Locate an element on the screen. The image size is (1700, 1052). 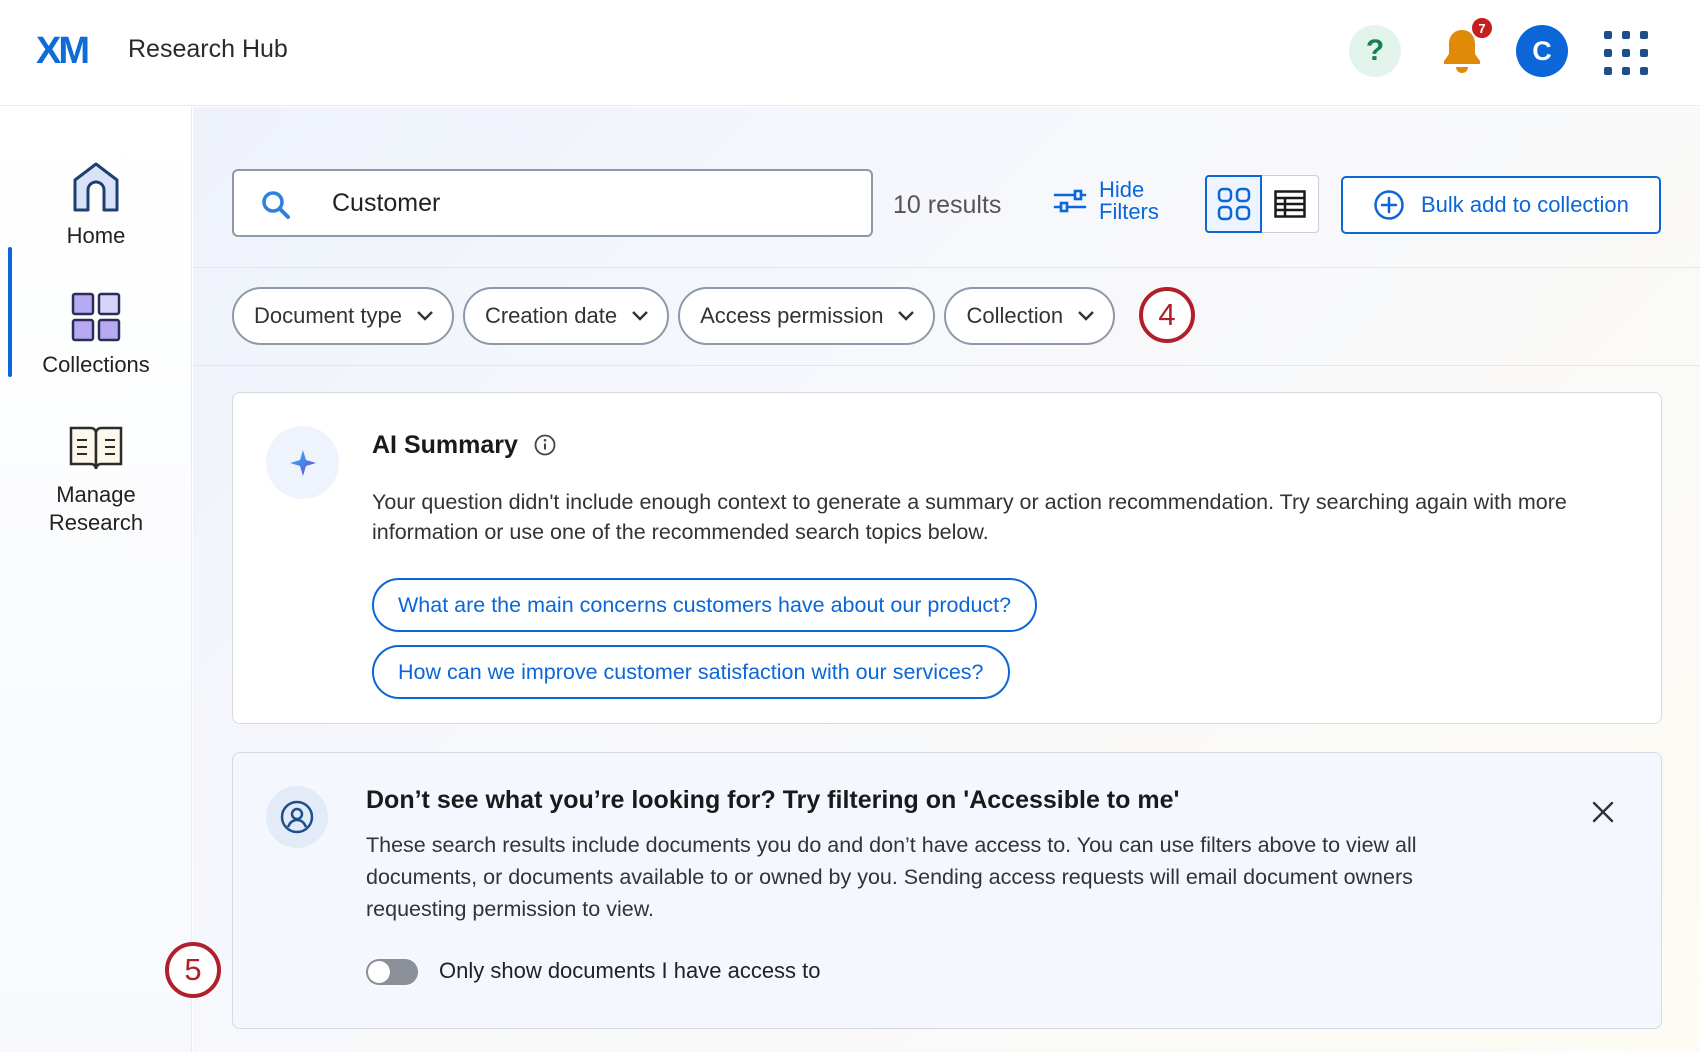
sidebar-item-manage-research: Manage Research is located at coordinates (96, 480).